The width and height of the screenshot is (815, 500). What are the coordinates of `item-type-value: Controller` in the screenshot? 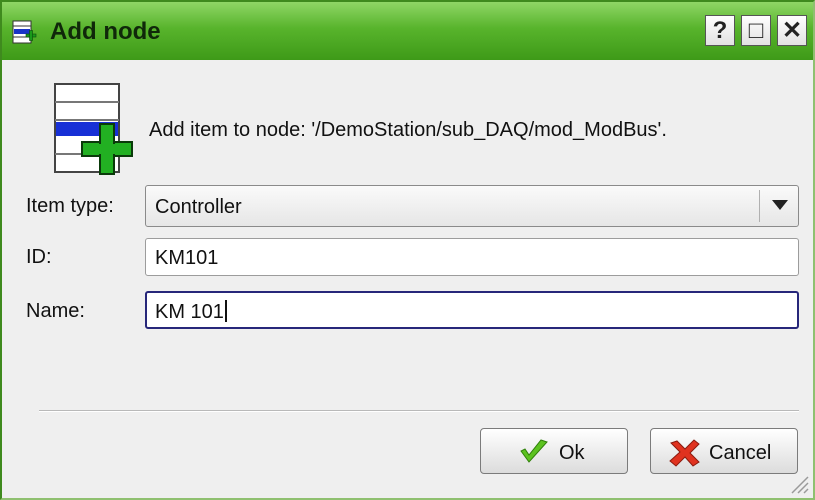 It's located at (198, 207).